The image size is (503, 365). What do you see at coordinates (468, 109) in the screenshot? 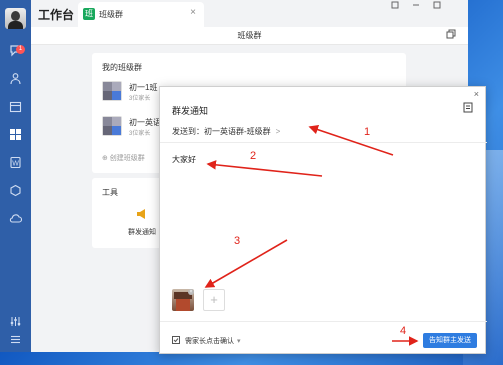
I see `history-icon` at bounding box center [468, 109].